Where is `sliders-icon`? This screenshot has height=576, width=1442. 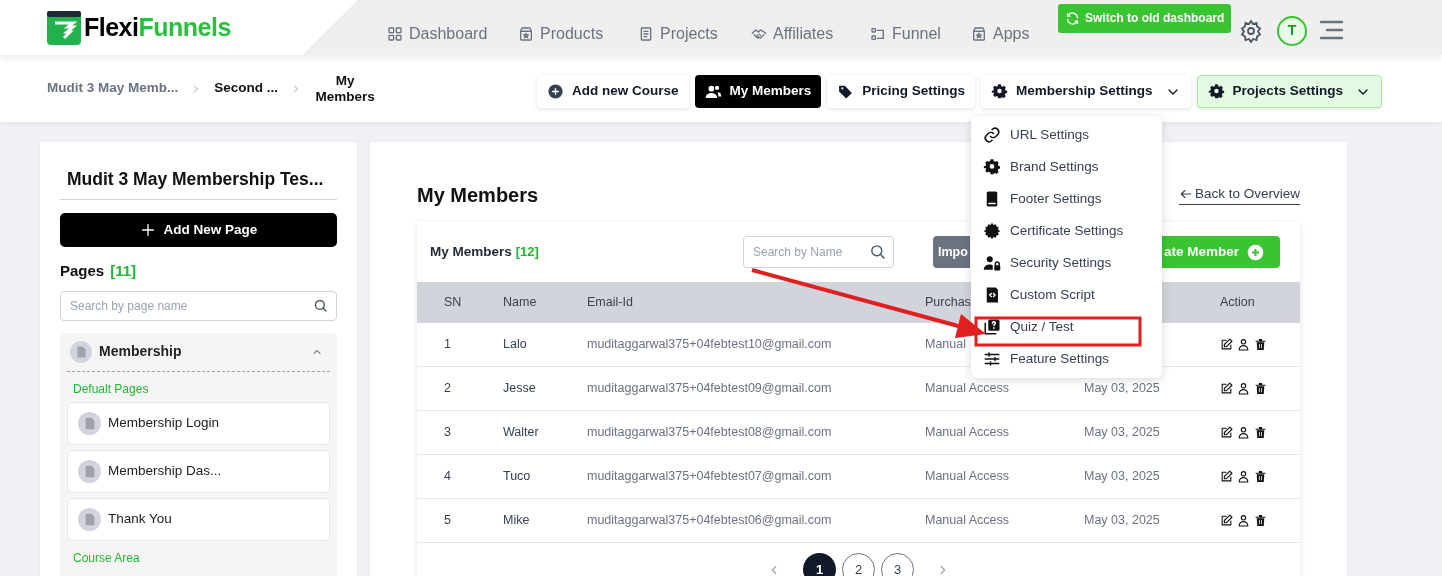 sliders-icon is located at coordinates (992, 359).